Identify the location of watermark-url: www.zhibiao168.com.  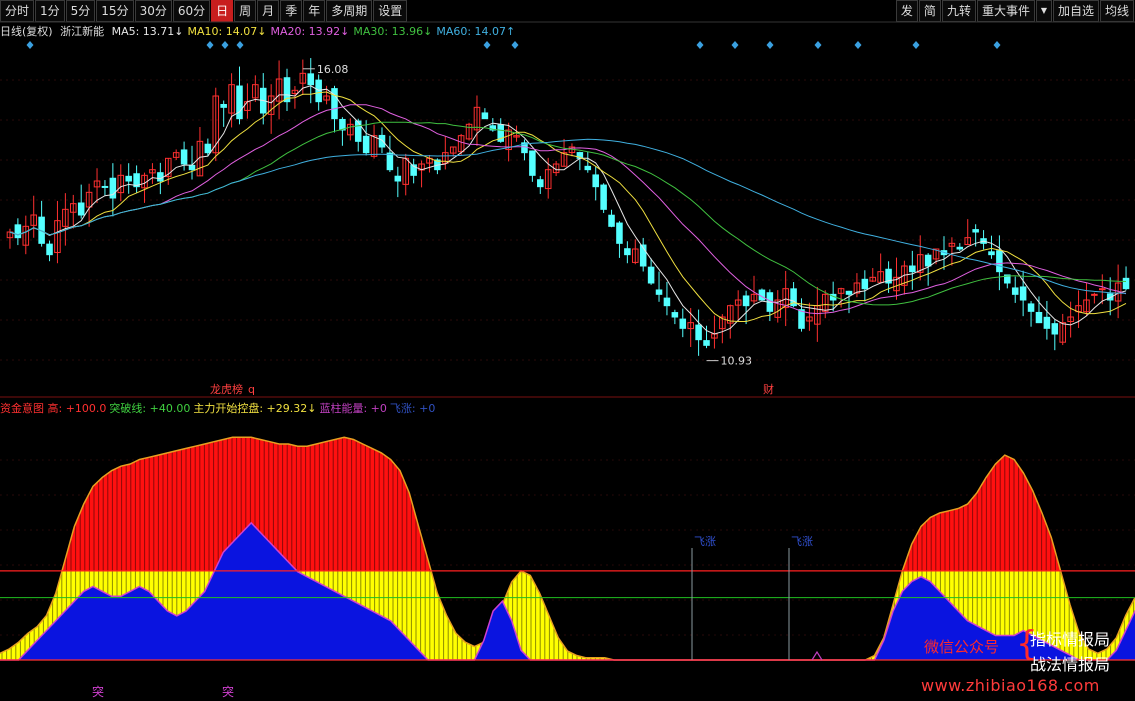
(1010, 685).